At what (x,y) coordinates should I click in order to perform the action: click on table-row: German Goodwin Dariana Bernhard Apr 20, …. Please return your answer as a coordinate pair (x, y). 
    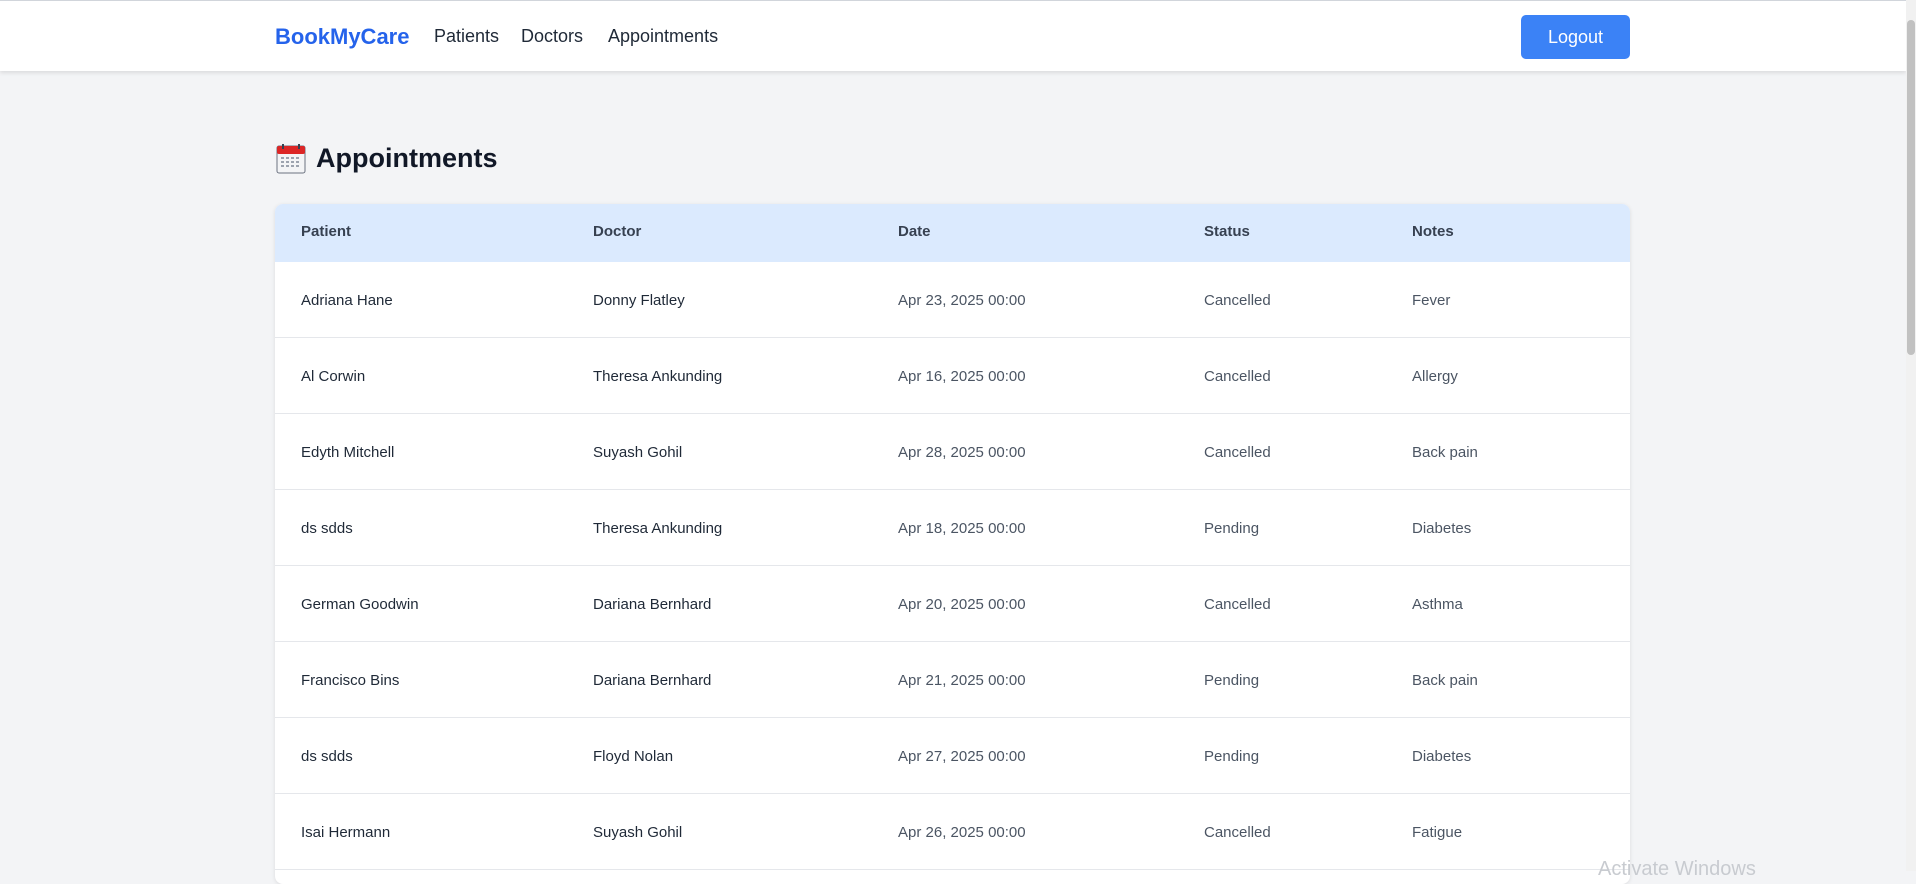
    Looking at the image, I should click on (952, 604).